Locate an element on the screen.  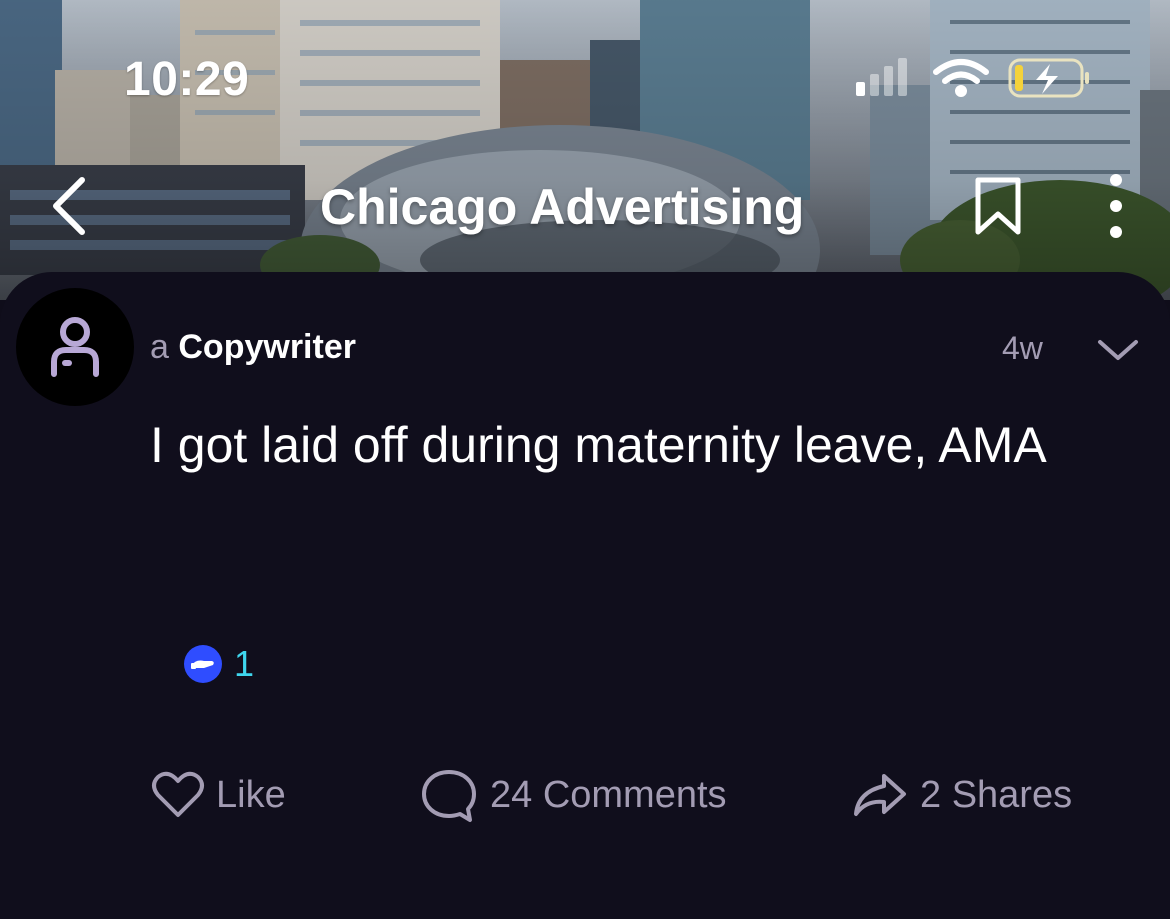
like-label: Like is located at coordinates (251, 794).